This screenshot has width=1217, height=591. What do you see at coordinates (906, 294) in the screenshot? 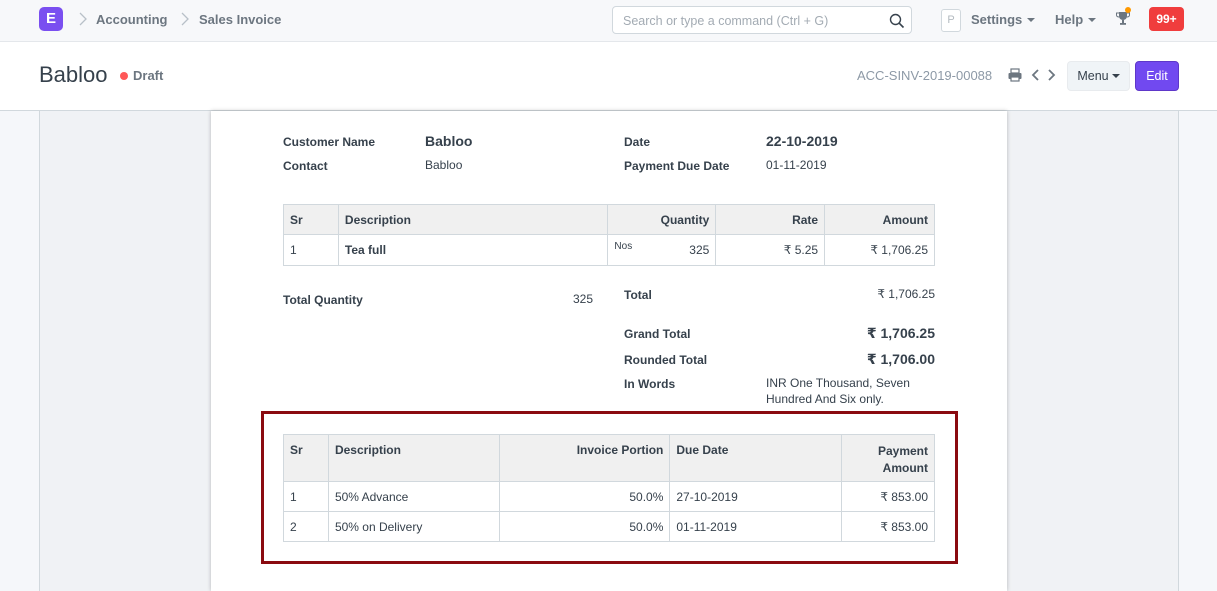
I see `total-value: ₹ 1,706.25` at bounding box center [906, 294].